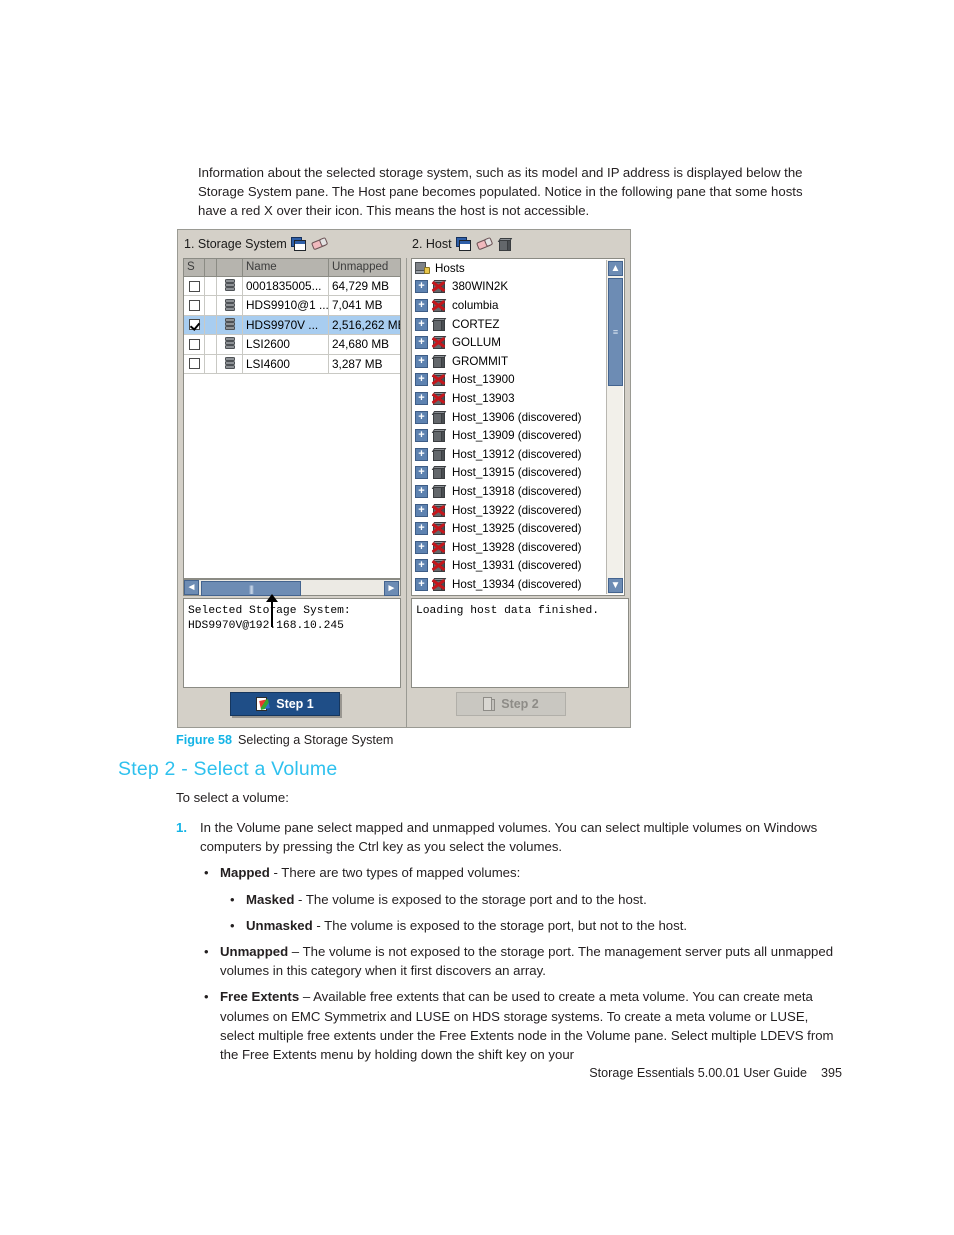  What do you see at coordinates (509, 510) in the screenshot?
I see `host-tree-node: + Host_13922 (discovered)` at bounding box center [509, 510].